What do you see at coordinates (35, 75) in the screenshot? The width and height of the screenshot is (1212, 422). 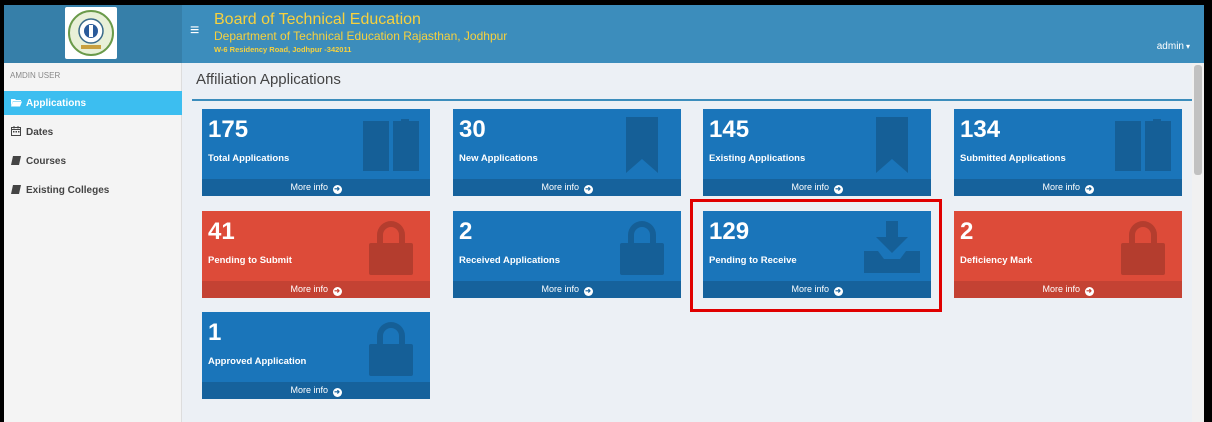 I see `sidebar-header: AMDIN USER` at bounding box center [35, 75].